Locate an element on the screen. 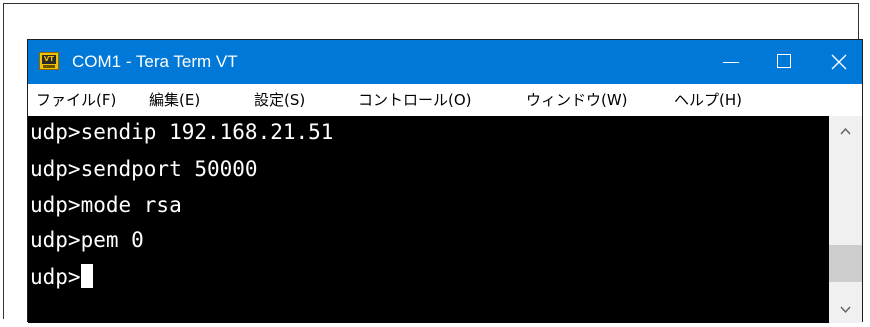  maximize-icon is located at coordinates (784, 61).